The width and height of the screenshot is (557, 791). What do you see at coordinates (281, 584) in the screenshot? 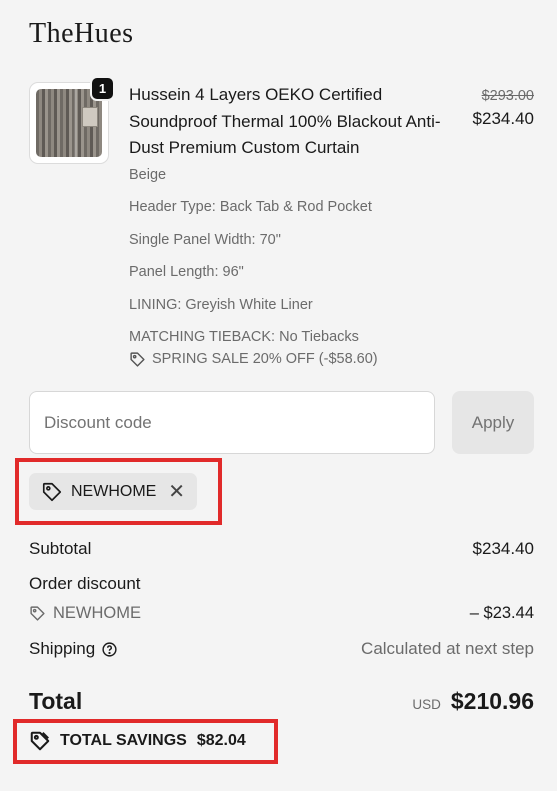
I see `order-discount-row: Order discount` at bounding box center [281, 584].